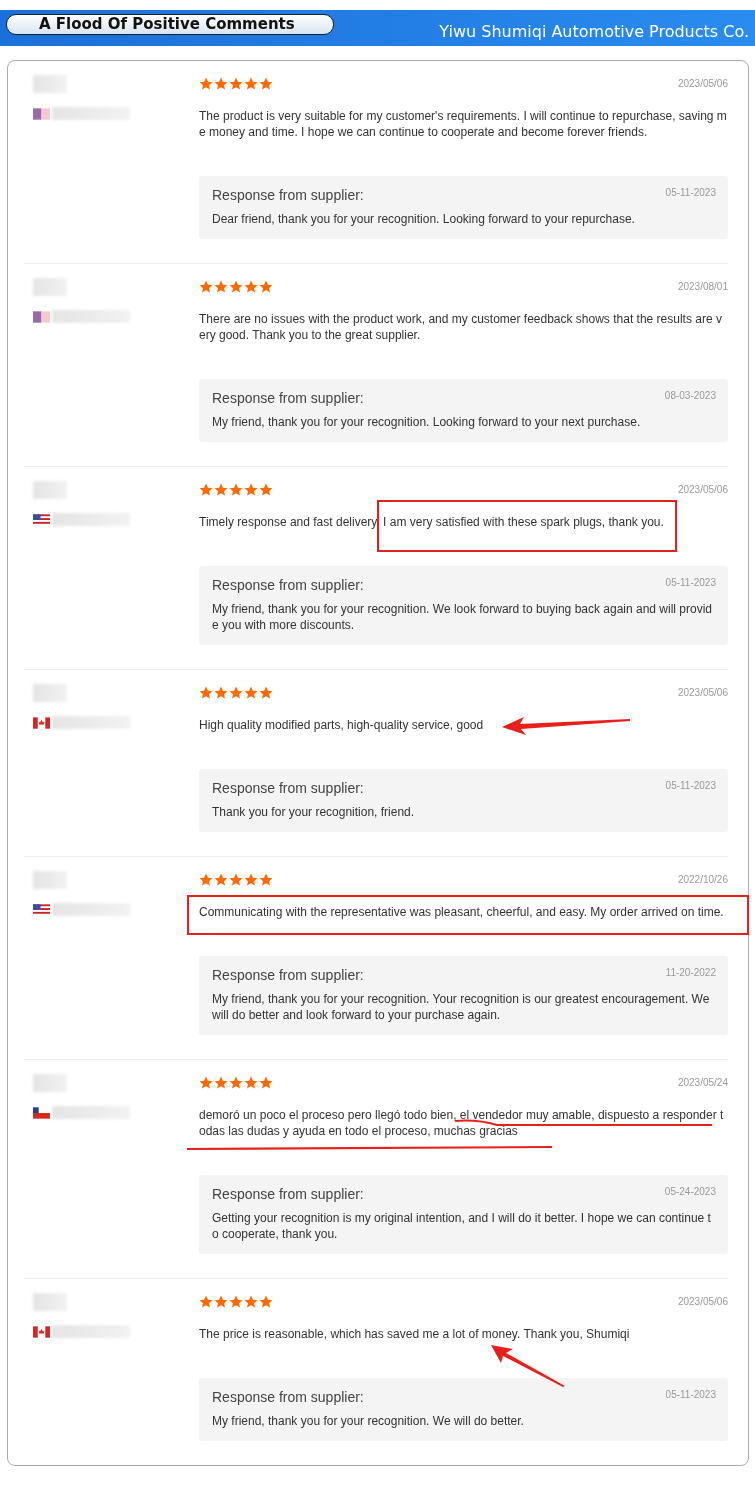 Image resolution: width=755 pixels, height=1490 pixels. I want to click on review-text: There are no issues with the product work, and my customer feedback shows that the results are very good. Thank you to the great supplier., so click(461, 327).